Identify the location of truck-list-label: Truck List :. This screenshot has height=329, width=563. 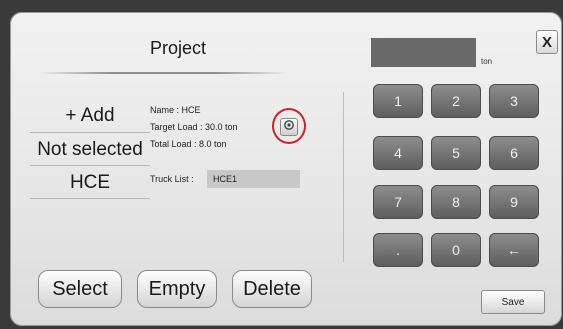
(172, 179).